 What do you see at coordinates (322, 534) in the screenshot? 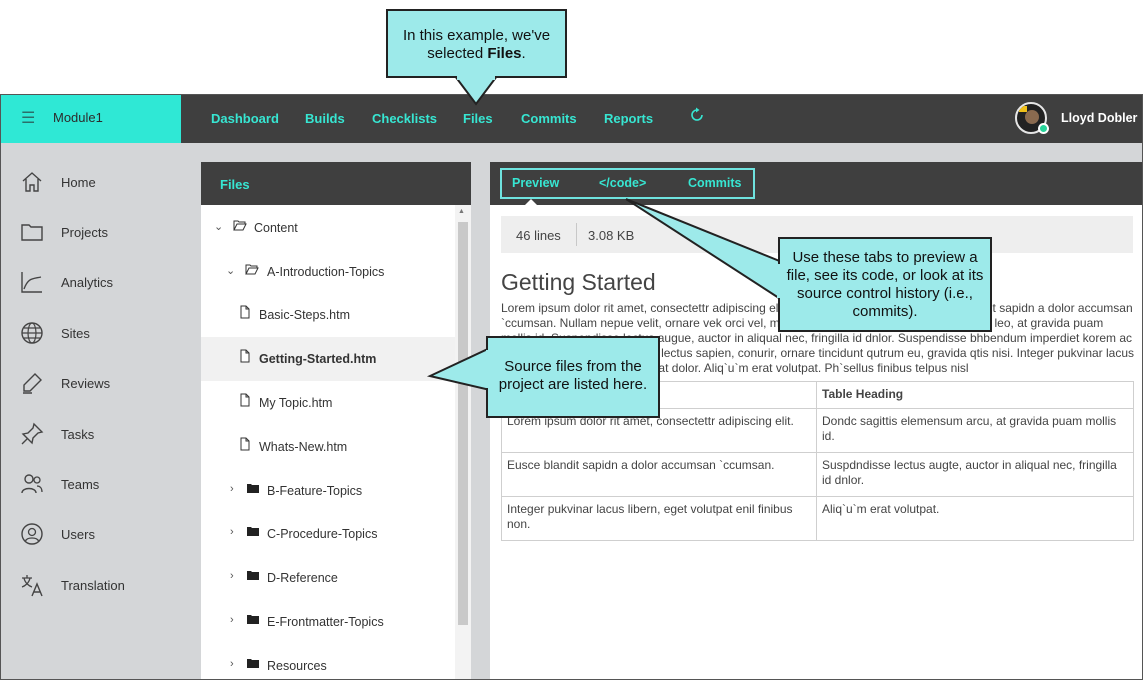
I see `tree-item-label: C-Procedure-Topics` at bounding box center [322, 534].